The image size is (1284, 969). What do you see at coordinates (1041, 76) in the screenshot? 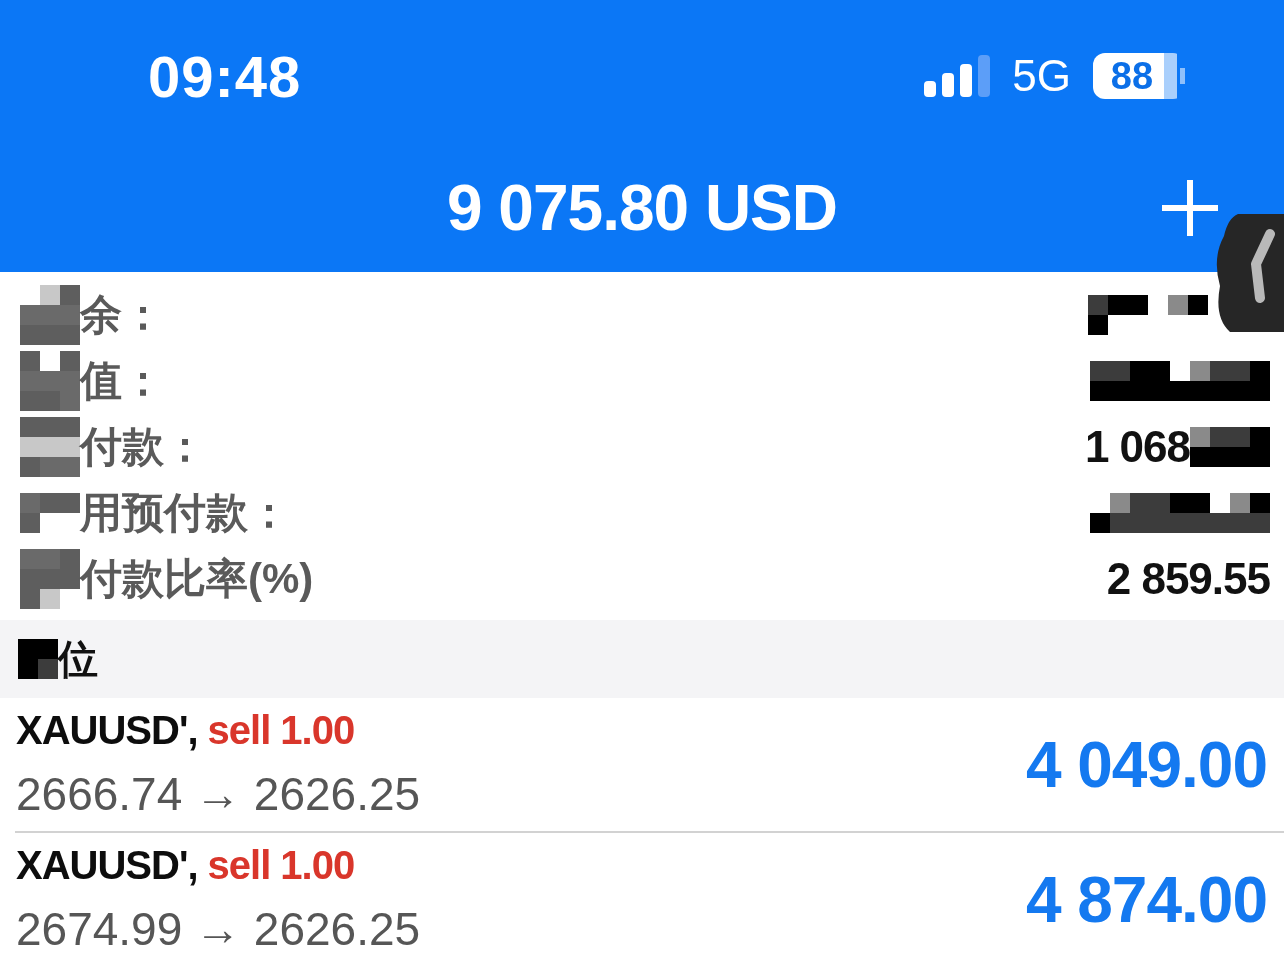
I see `network-label: 5G` at bounding box center [1041, 76].